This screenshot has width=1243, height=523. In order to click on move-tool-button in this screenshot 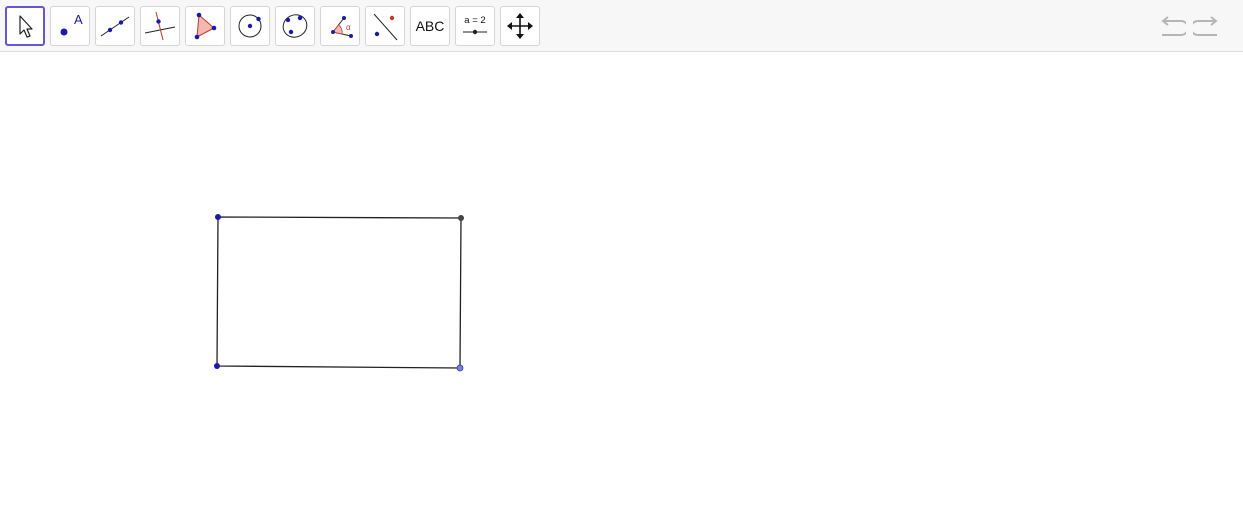, I will do `click(25, 26)`.